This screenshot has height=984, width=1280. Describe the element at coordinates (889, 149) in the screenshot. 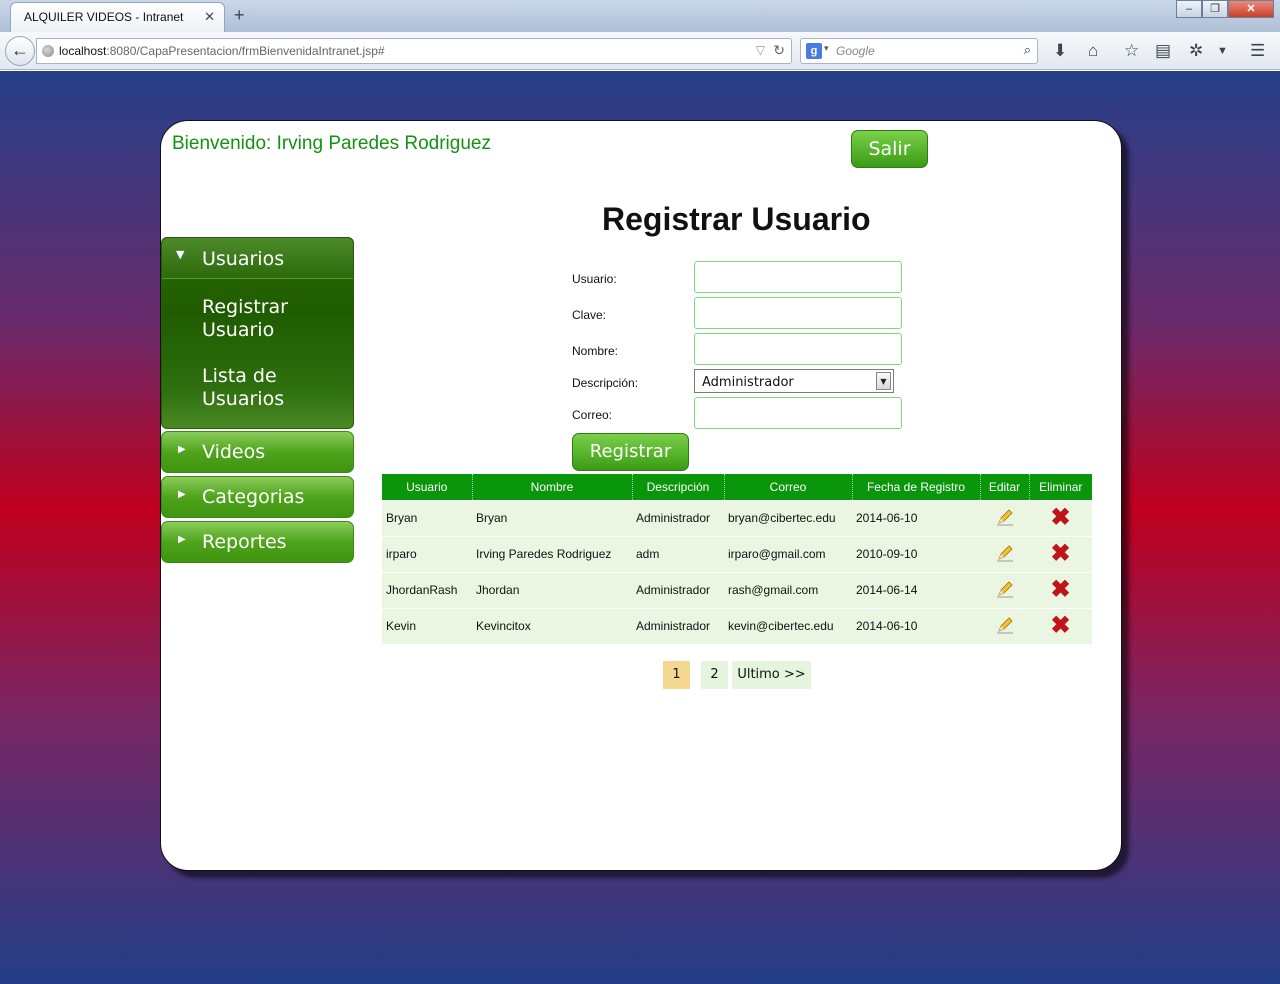

I see `logout-button: Salir` at that location.